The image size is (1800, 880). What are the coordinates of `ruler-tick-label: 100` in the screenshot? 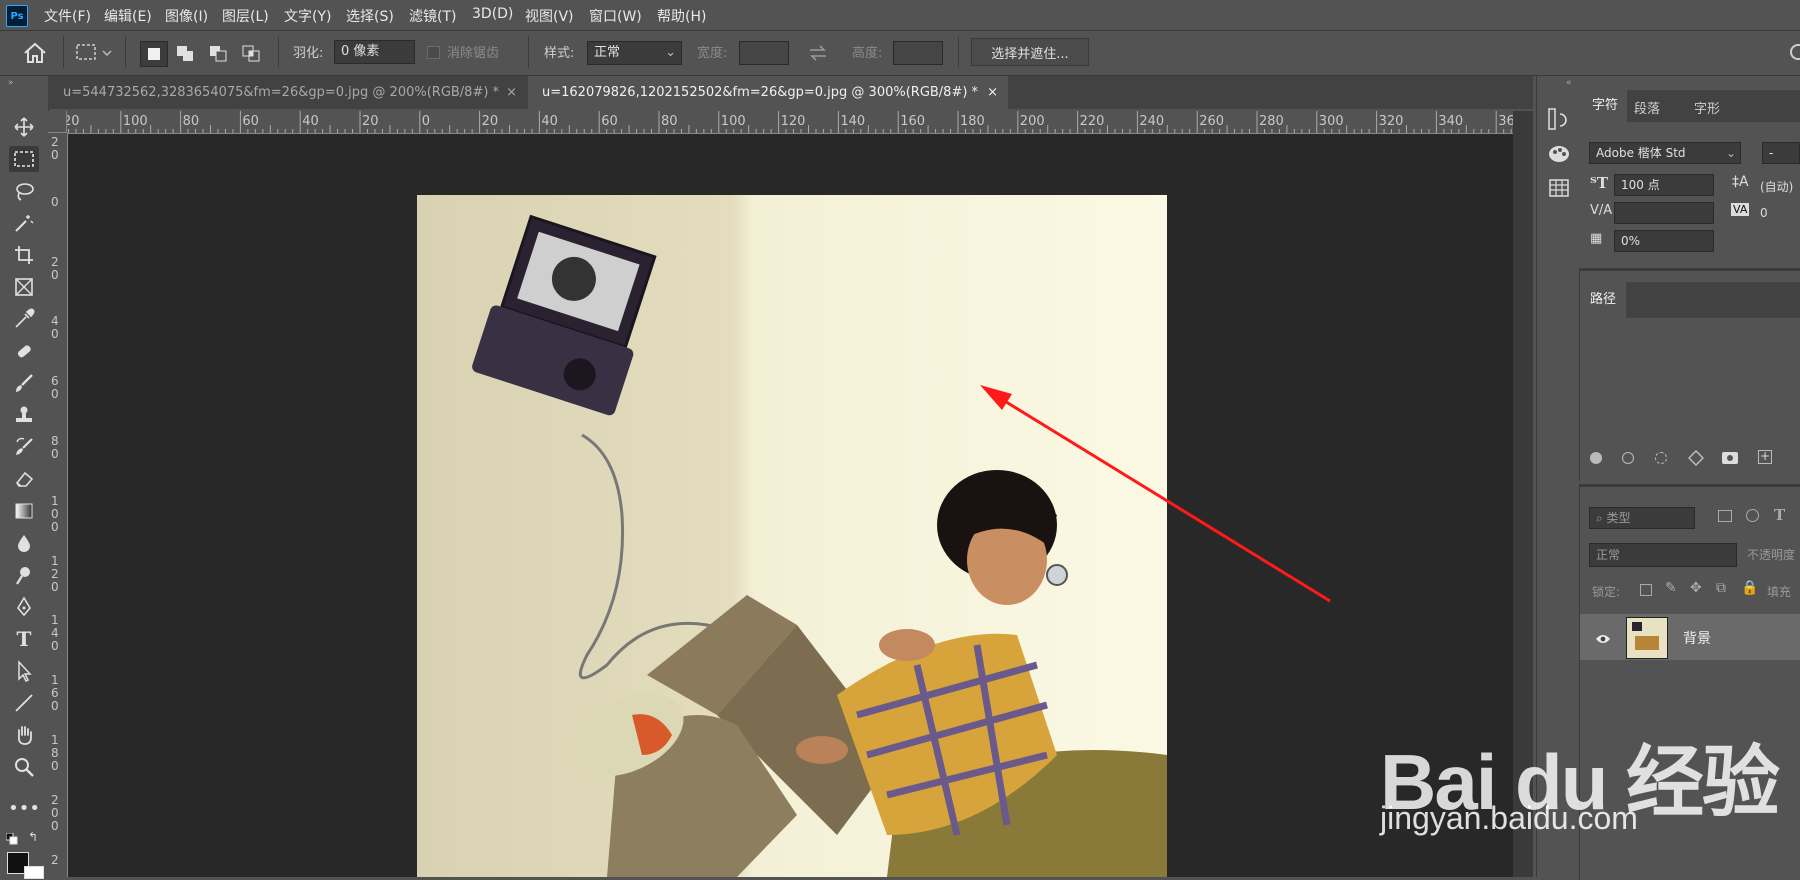 It's located at (733, 121).